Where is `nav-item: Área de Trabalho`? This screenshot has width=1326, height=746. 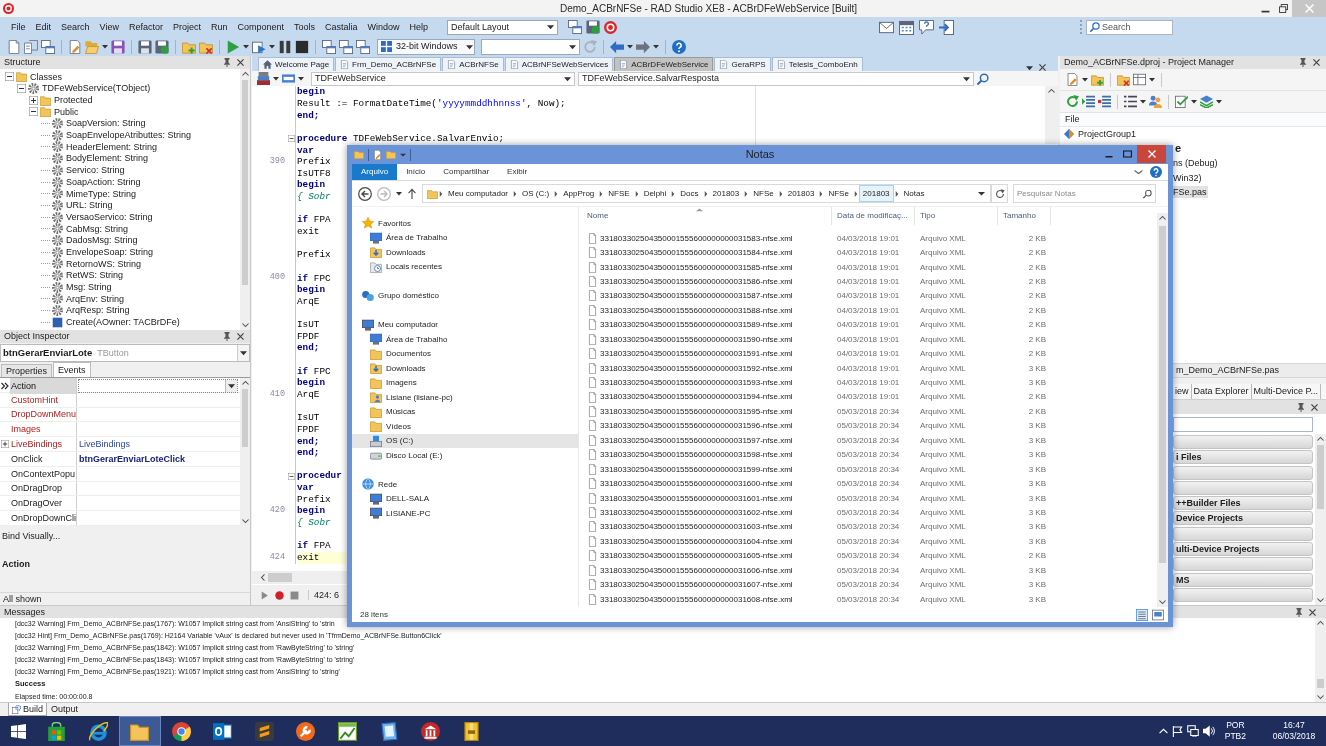
nav-item: Área de Trabalho is located at coordinates (465, 339).